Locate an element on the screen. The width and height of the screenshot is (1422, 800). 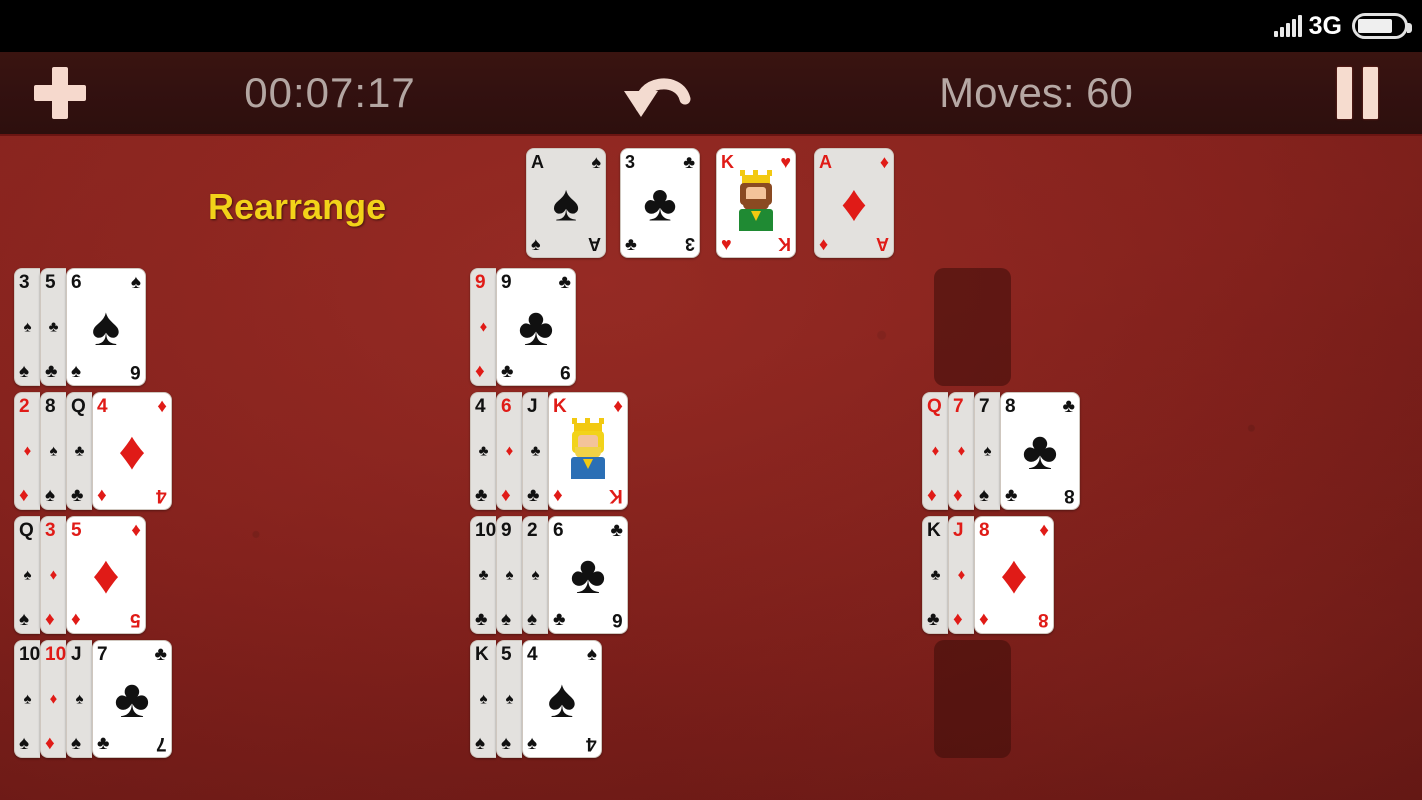
playing-card: 8 ♣ ♣ 8 ♣ is located at coordinates (1040, 451).